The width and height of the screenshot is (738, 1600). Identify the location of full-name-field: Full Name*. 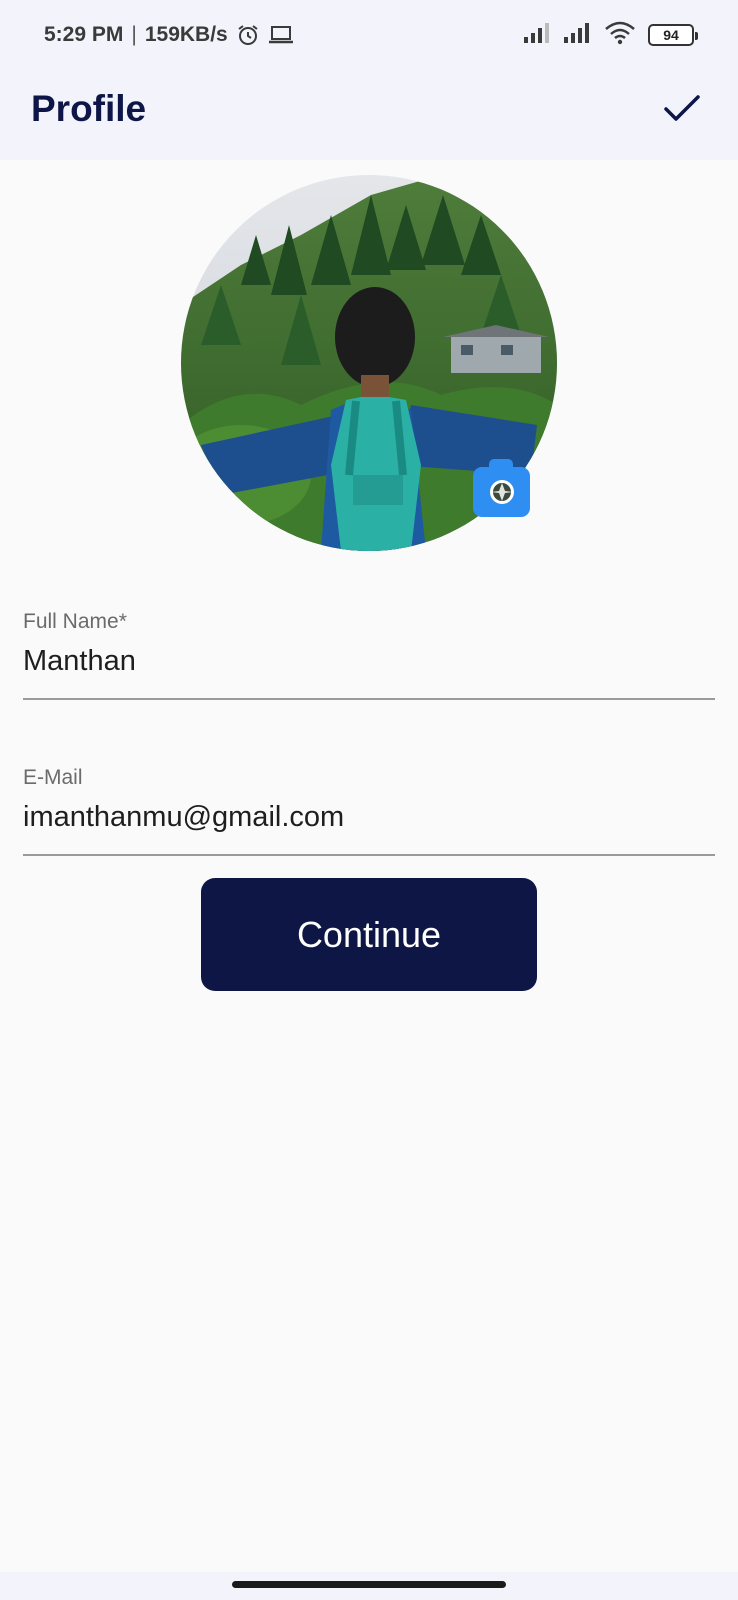
(369, 655).